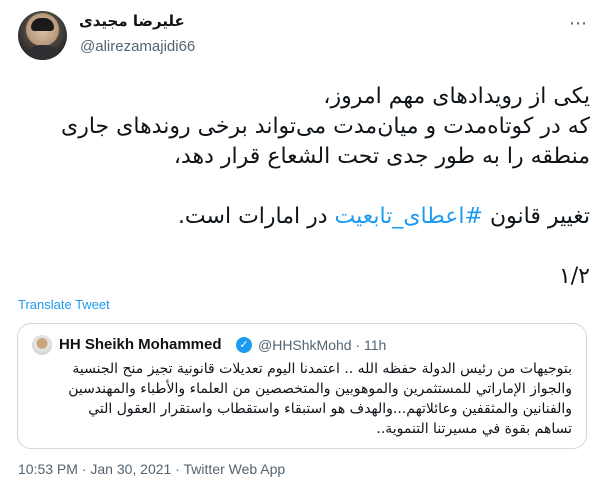 Image resolution: width=604 pixels, height=479 pixels. I want to click on thread-counter: ۱/۲, so click(574, 276).